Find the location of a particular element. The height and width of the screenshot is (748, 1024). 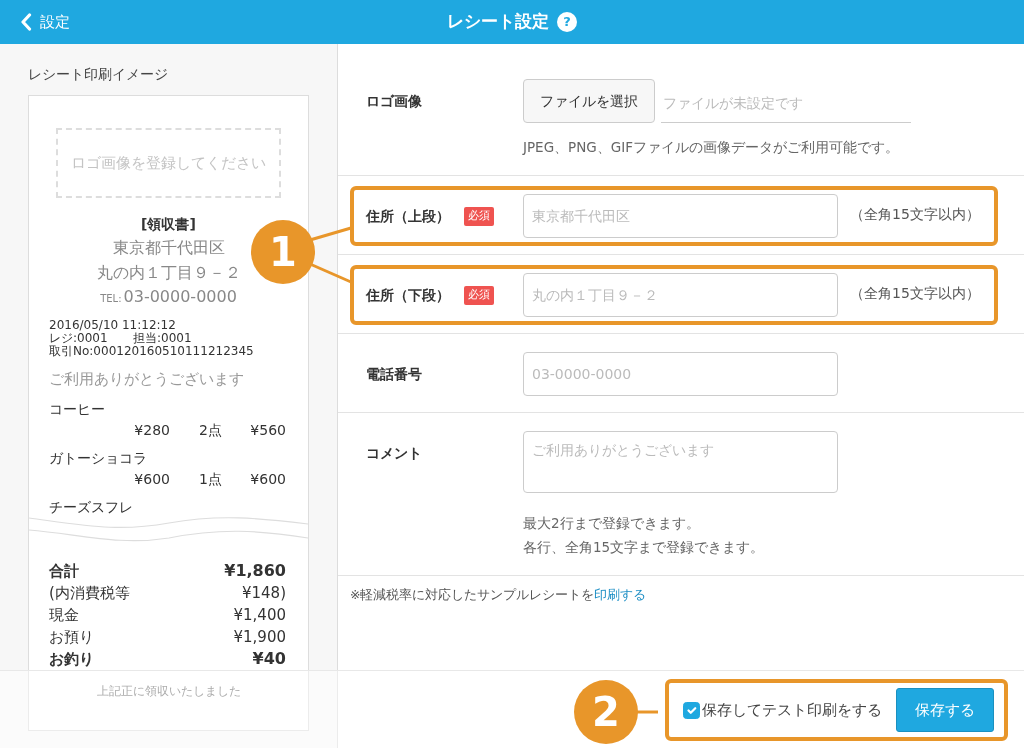

item-total: ¥600 is located at coordinates (267, 479).